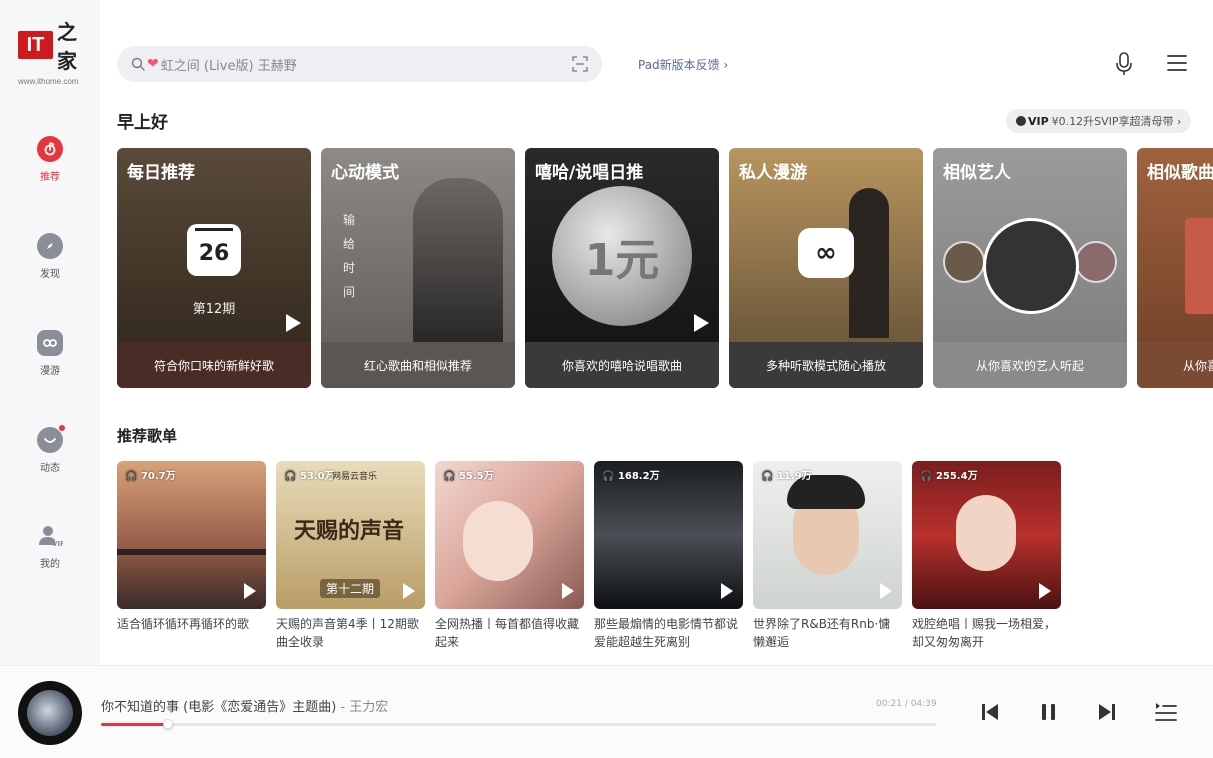 The width and height of the screenshot is (1213, 758). Describe the element at coordinates (365, 173) in the screenshot. I see `card-title: 心动模式` at that location.